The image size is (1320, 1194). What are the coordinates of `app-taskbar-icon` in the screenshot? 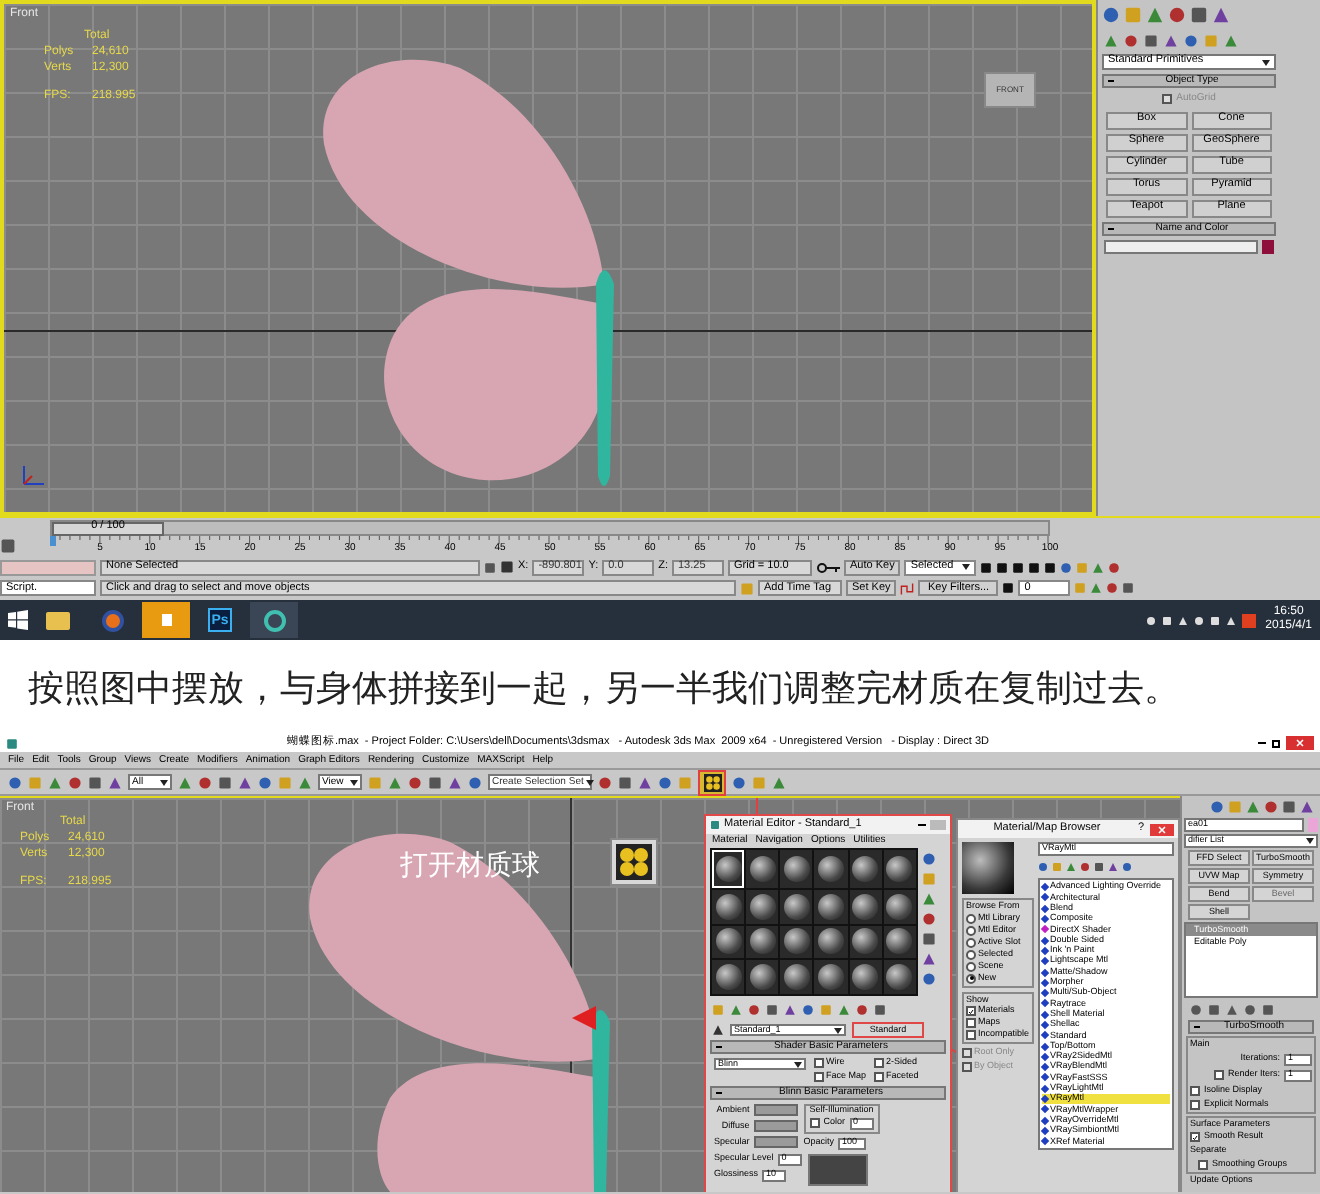 It's located at (274, 620).